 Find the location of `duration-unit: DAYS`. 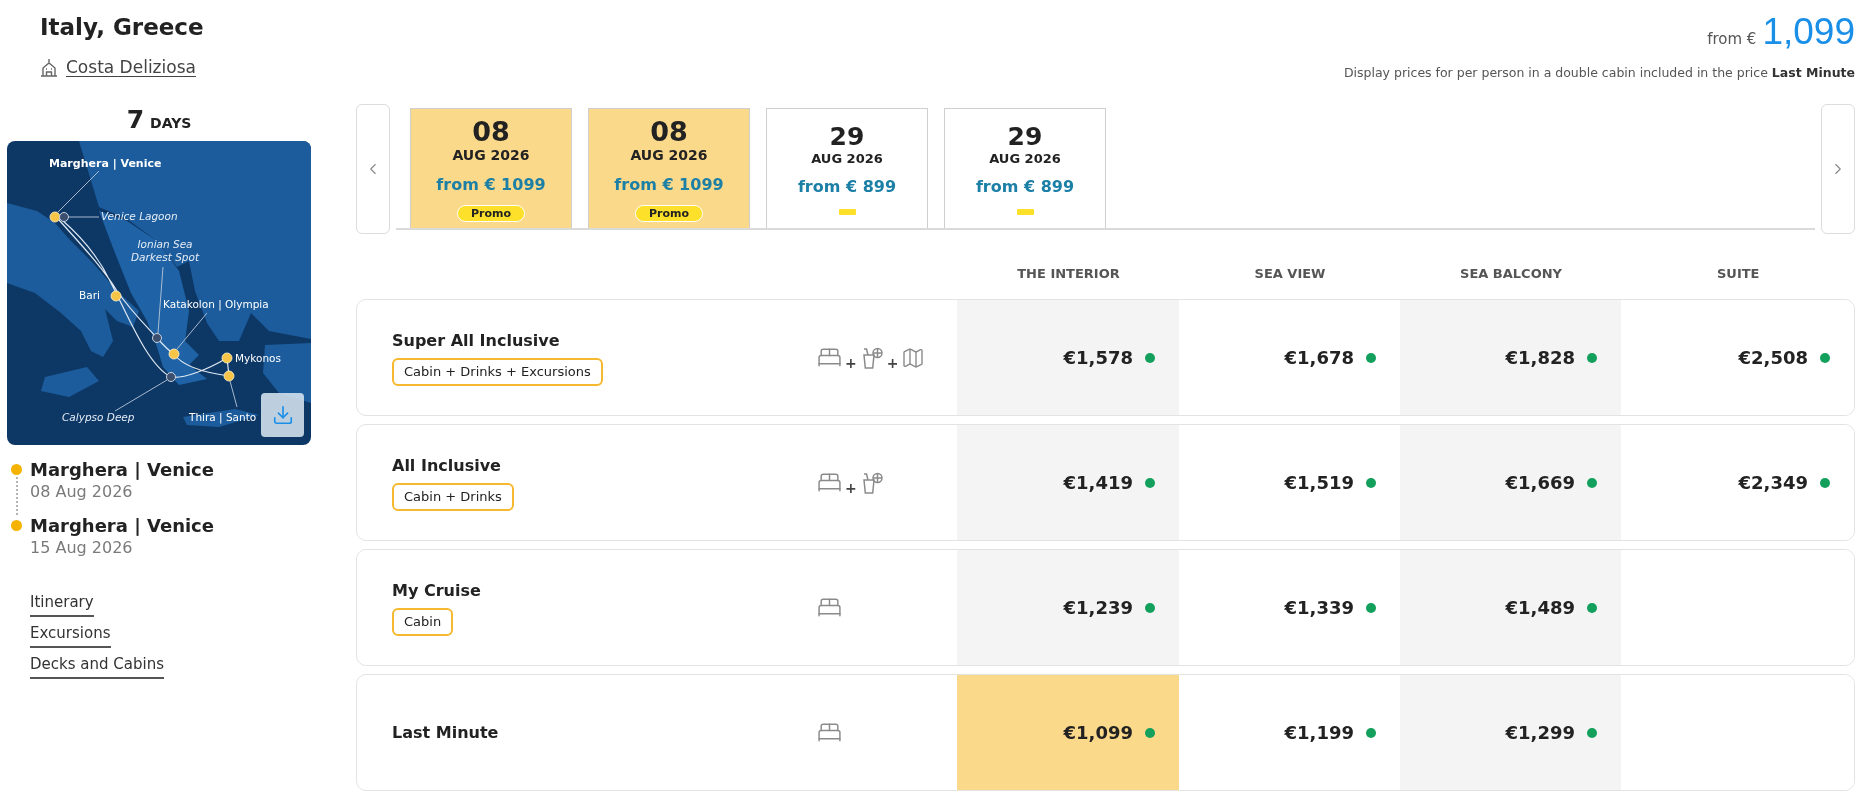

duration-unit: DAYS is located at coordinates (171, 123).